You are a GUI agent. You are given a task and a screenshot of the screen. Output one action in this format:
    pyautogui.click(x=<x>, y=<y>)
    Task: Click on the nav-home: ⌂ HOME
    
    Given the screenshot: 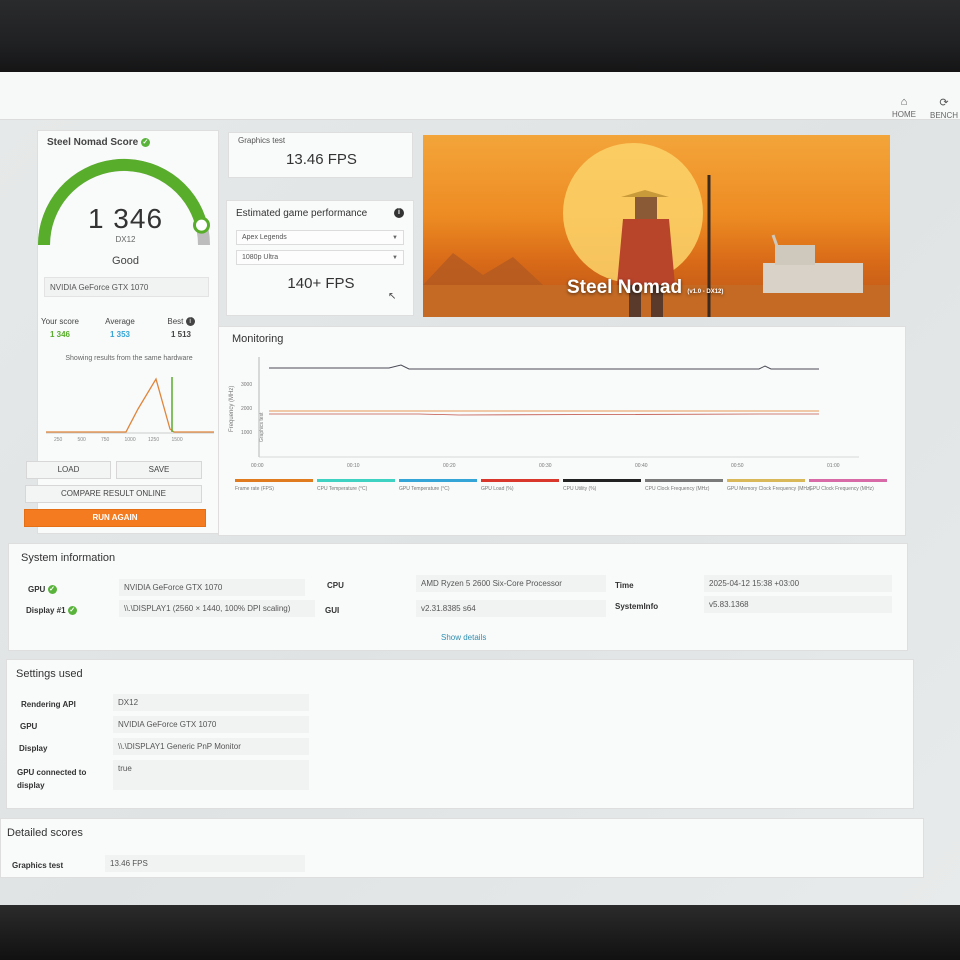 What is the action you would take?
    pyautogui.click(x=904, y=107)
    